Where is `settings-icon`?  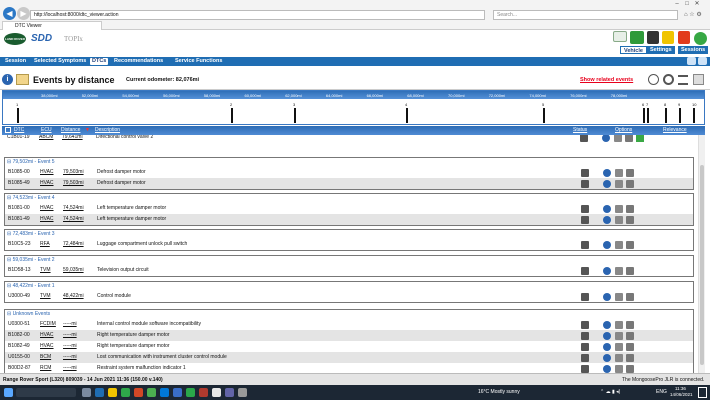 settings-icon is located at coordinates (653, 37).